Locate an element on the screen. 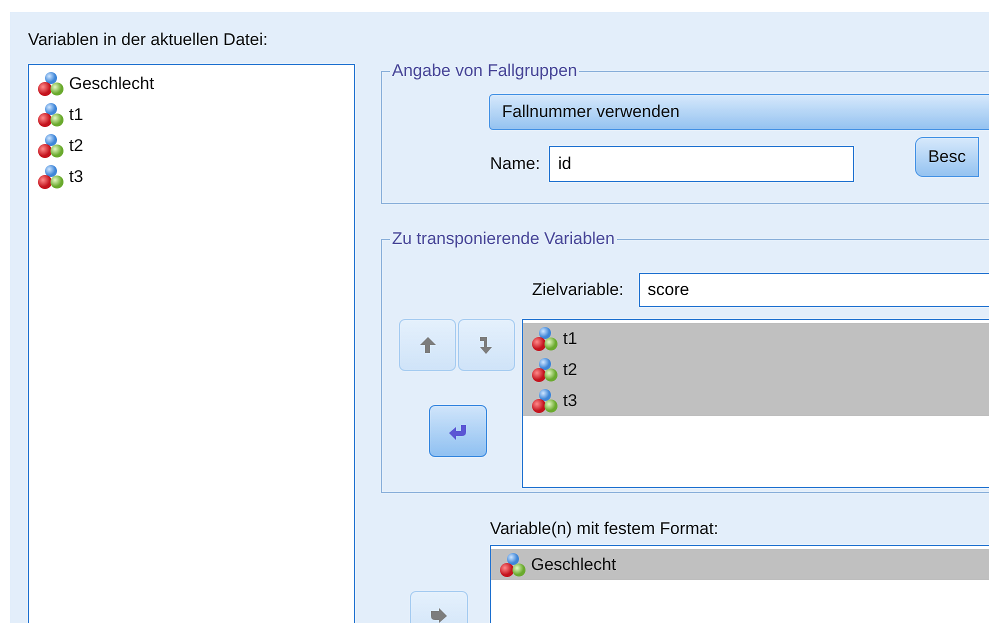 The image size is (989, 623). variable-list: t1 t2 t3 is located at coordinates (755, 403).